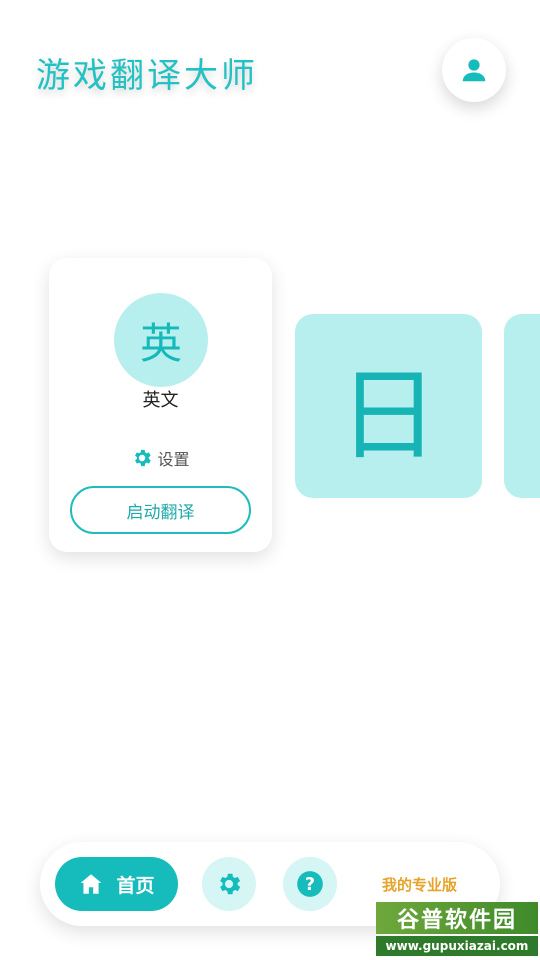 This screenshot has width=540, height=960. I want to click on language-circle: 英, so click(161, 340).